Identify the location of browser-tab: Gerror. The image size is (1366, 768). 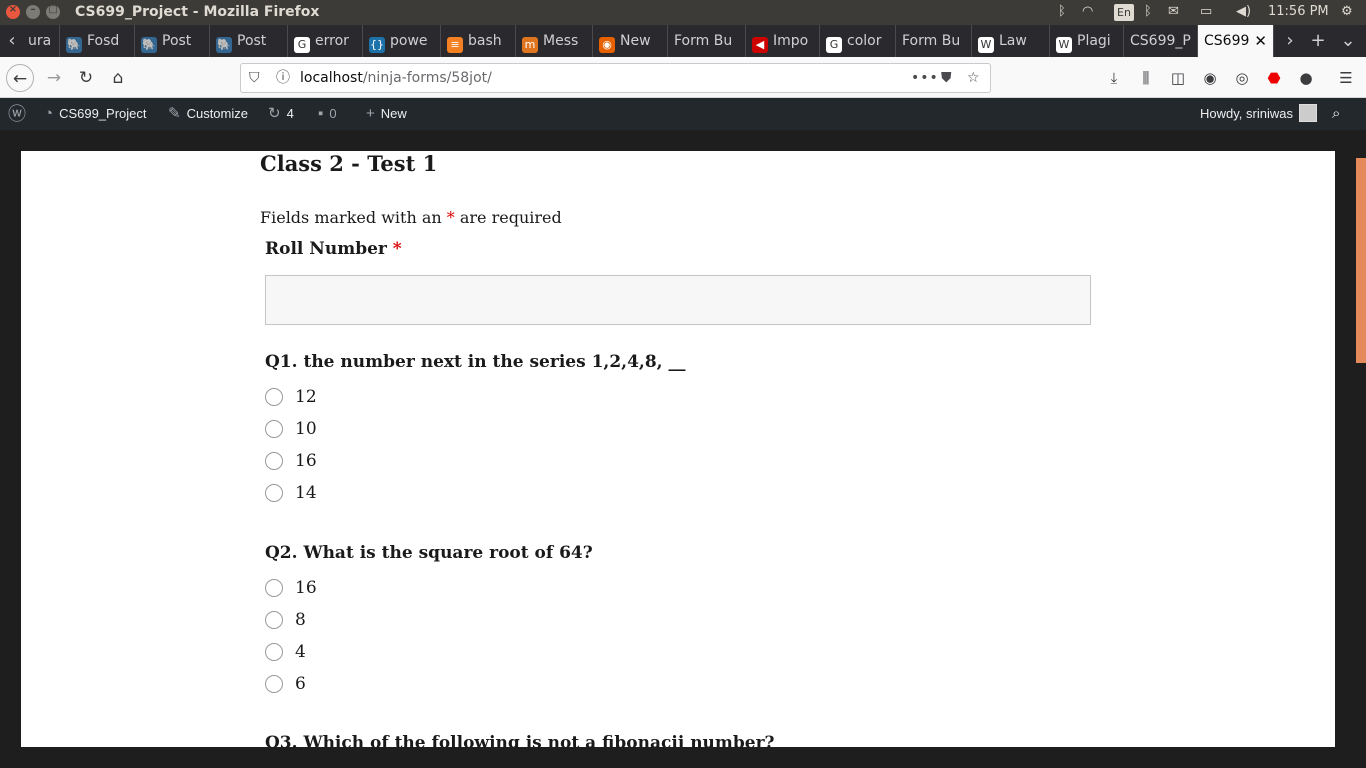
(325, 41).